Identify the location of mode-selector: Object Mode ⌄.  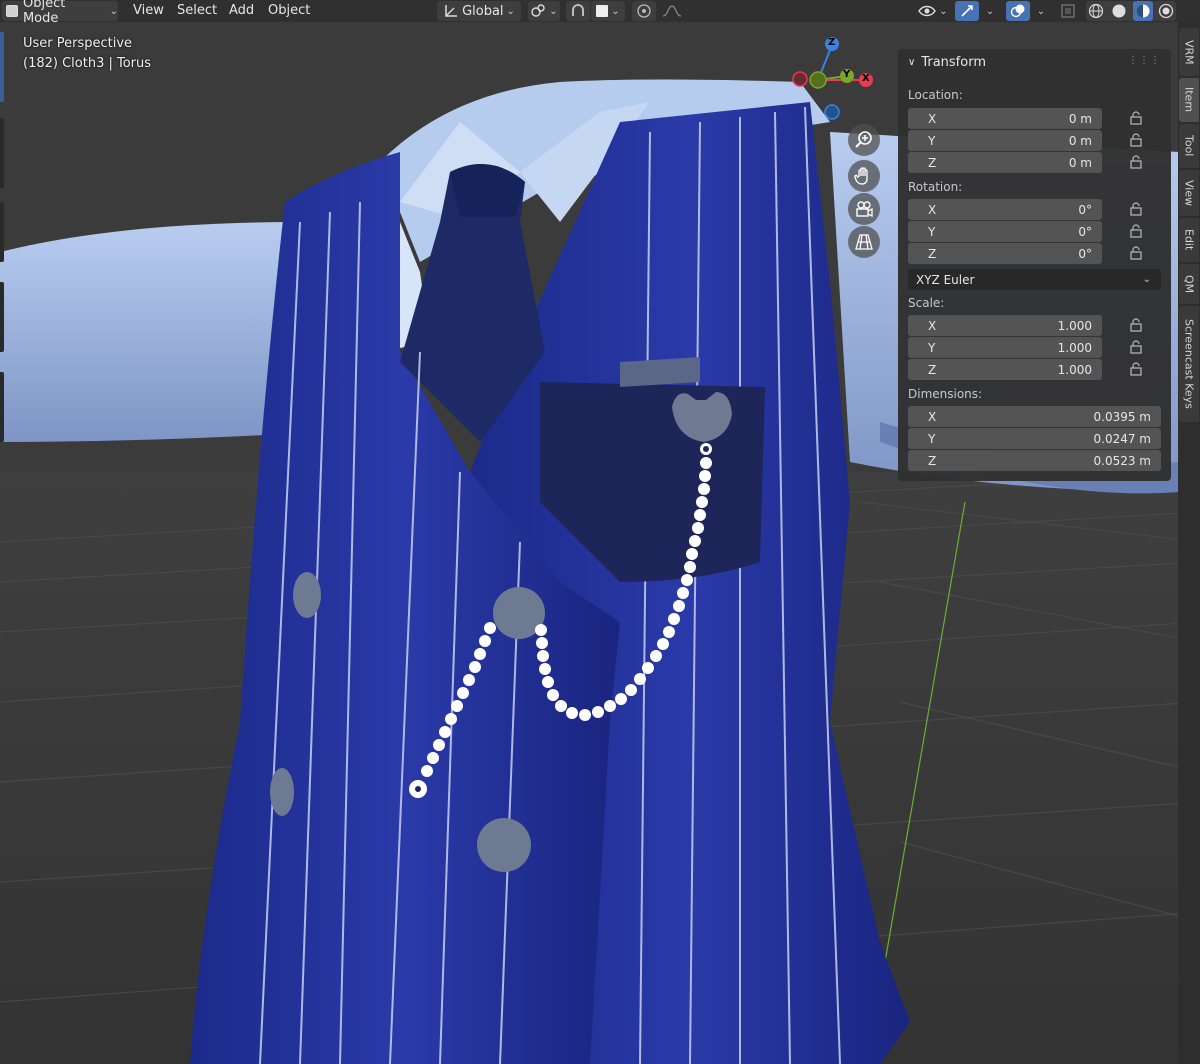
(60, 13).